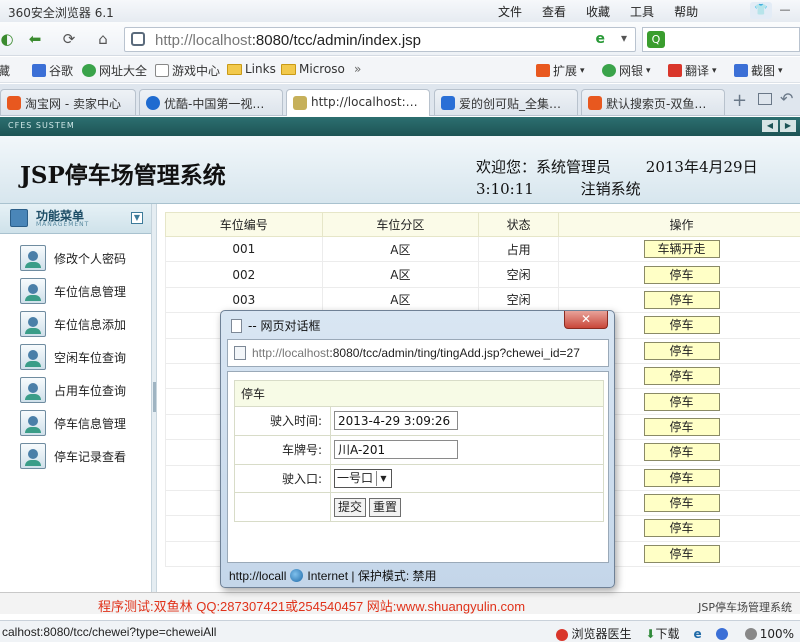  I want to click on extensions-button: 扩展 ▾, so click(560, 70).